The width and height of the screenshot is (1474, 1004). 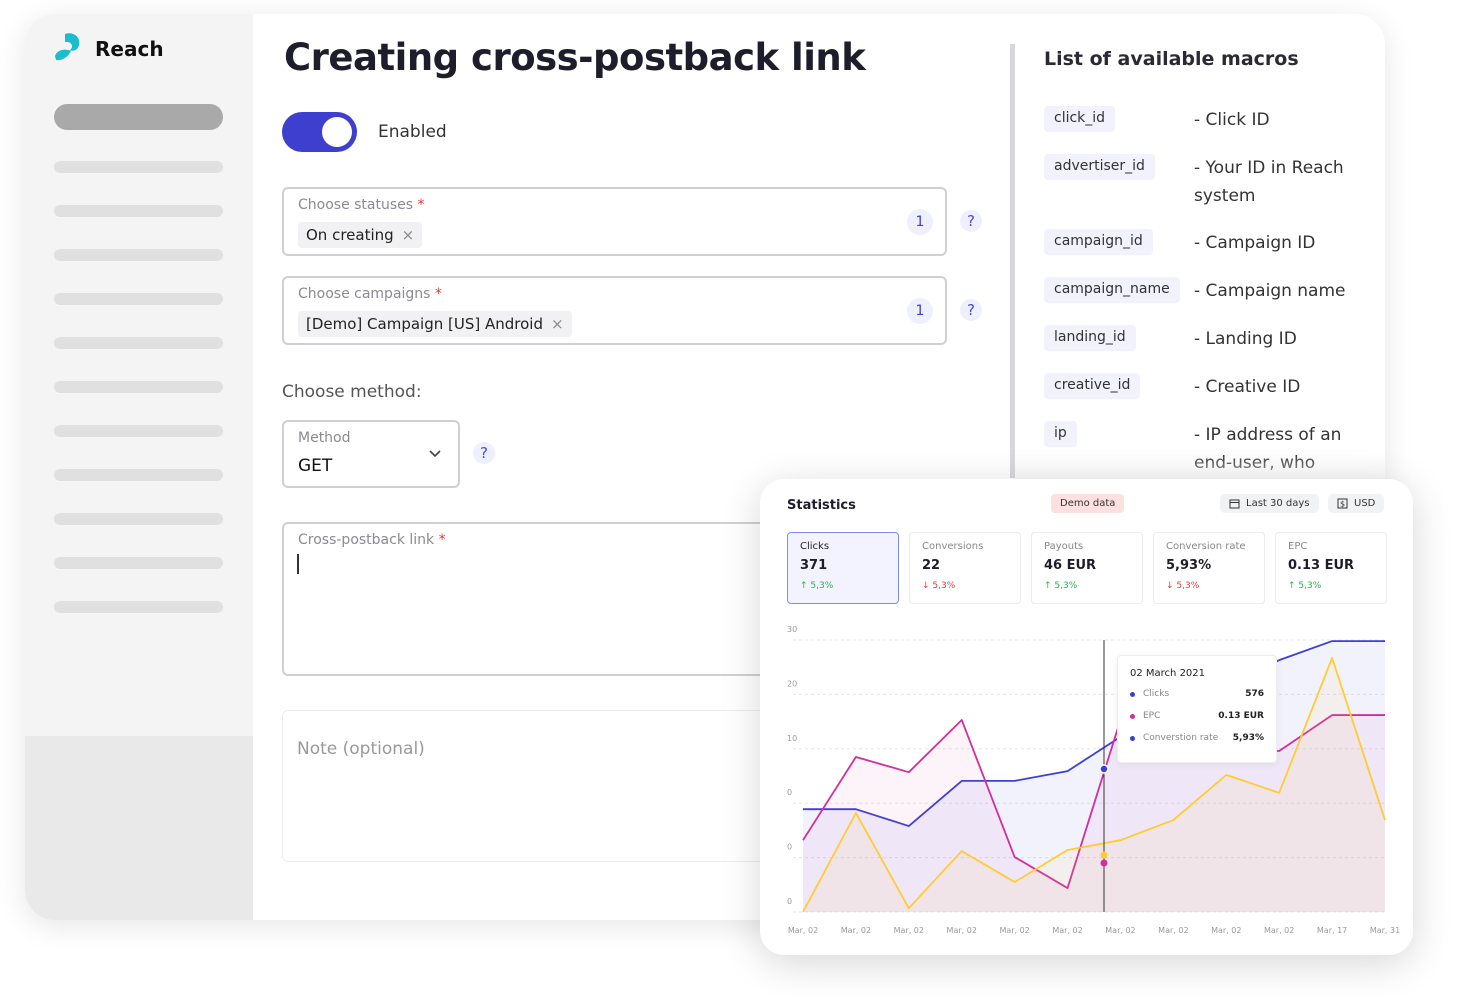 What do you see at coordinates (412, 132) in the screenshot?
I see `toggle-label: Enabled` at bounding box center [412, 132].